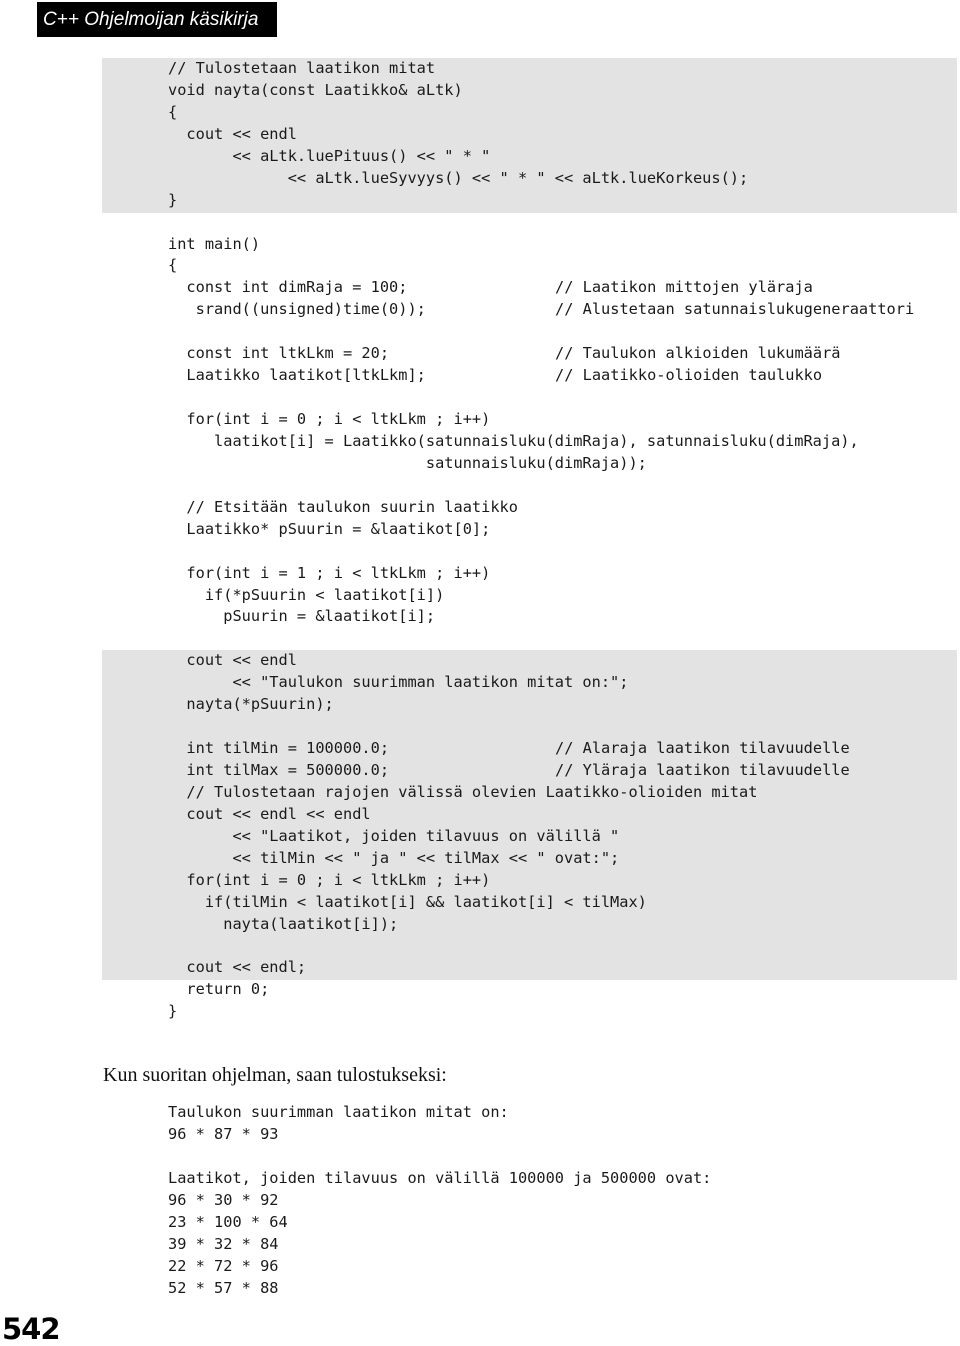 The width and height of the screenshot is (960, 1346). I want to click on page-number: 542, so click(31, 1329).